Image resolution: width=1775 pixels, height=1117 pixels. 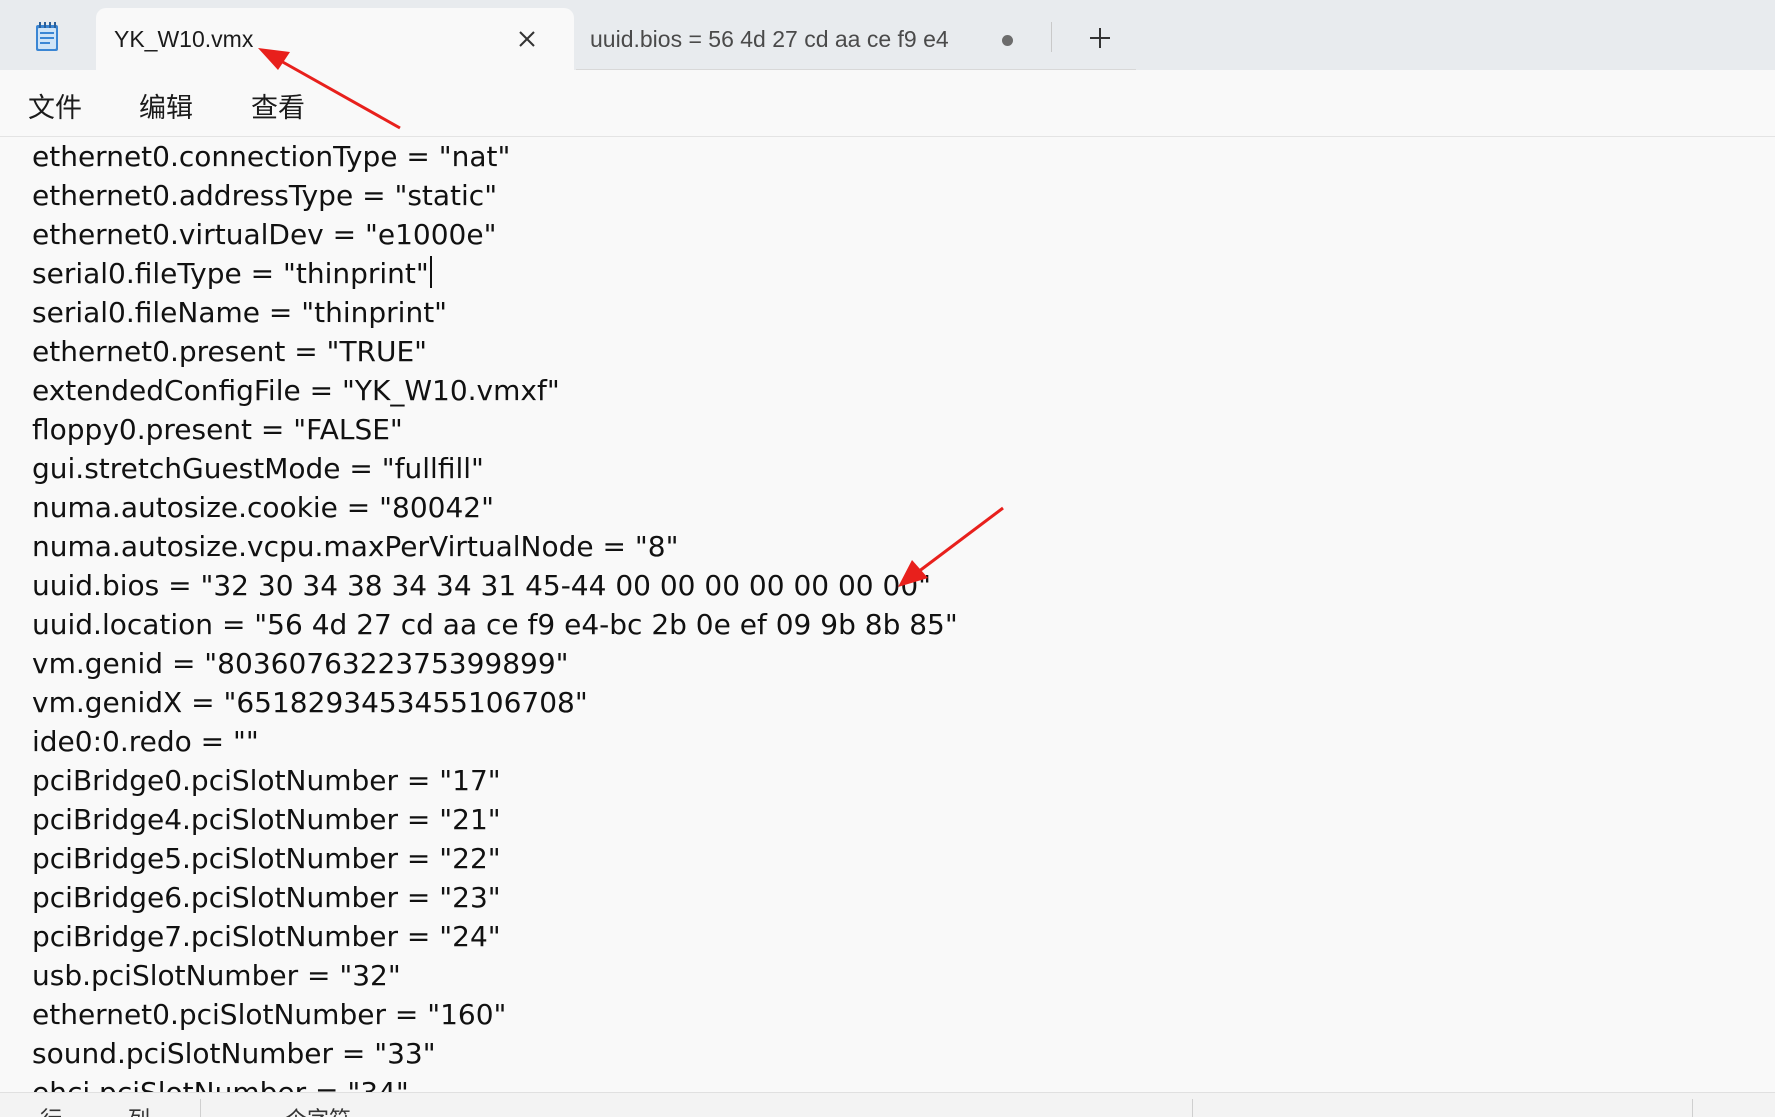 I want to click on menu-bar: 文件 编辑 查看, so click(x=887, y=103).